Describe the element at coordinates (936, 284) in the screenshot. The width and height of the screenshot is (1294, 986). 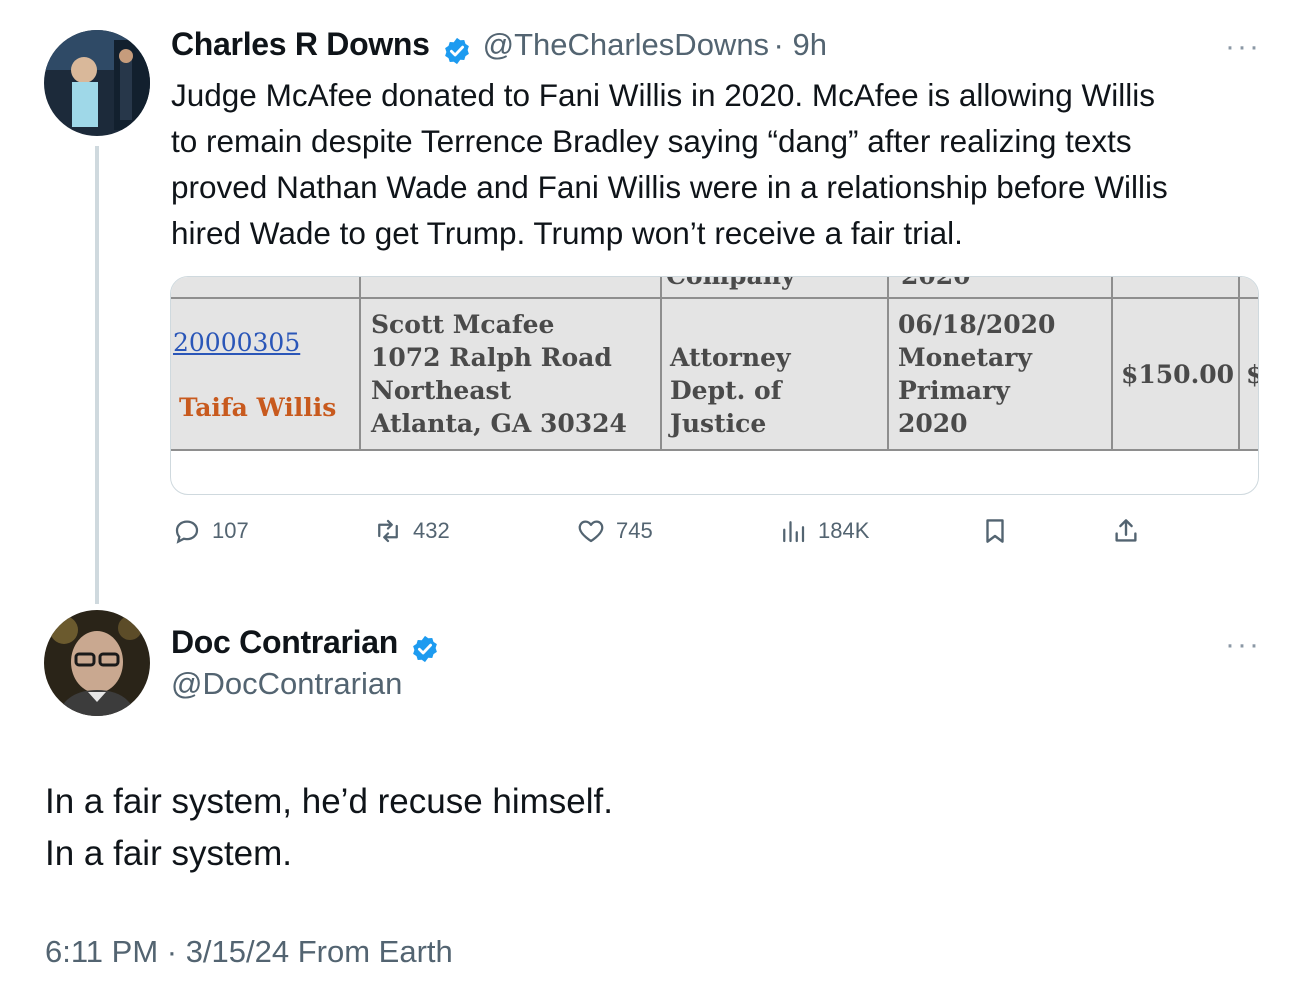
I see `header-cut-text: 2020` at that location.